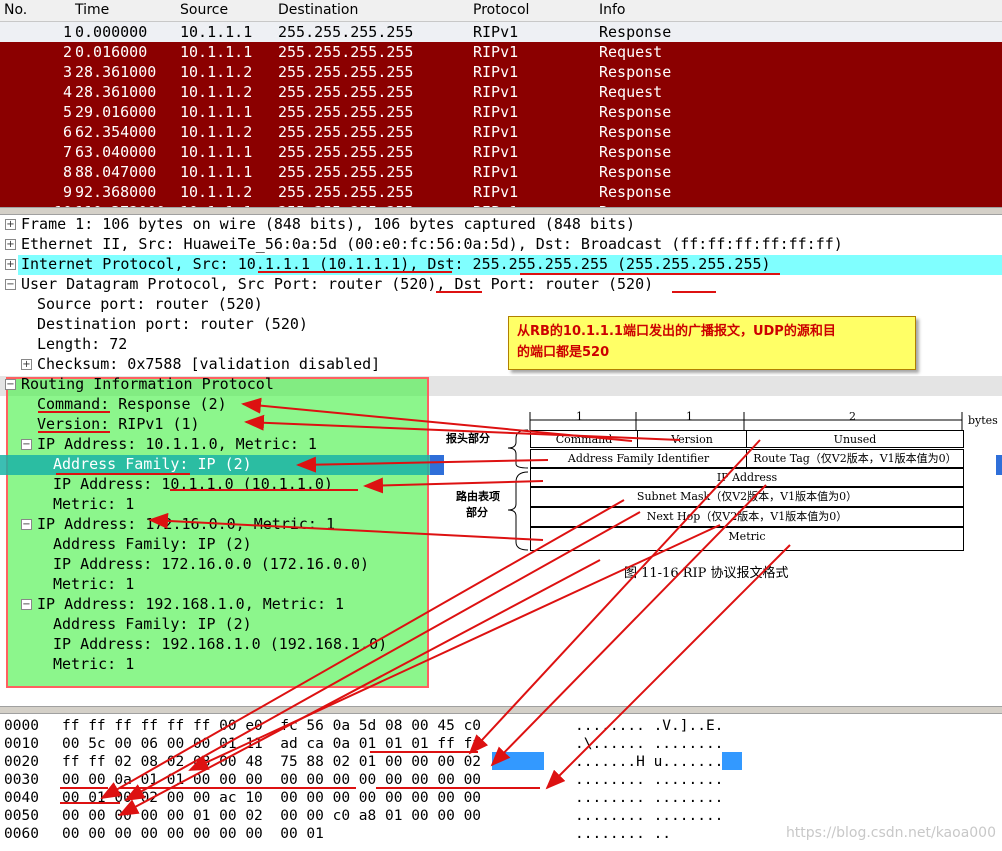 This screenshot has width=1002, height=851. Describe the element at coordinates (93, 504) in the screenshot. I see `tree-entry1-metric: Metric: 1` at that location.